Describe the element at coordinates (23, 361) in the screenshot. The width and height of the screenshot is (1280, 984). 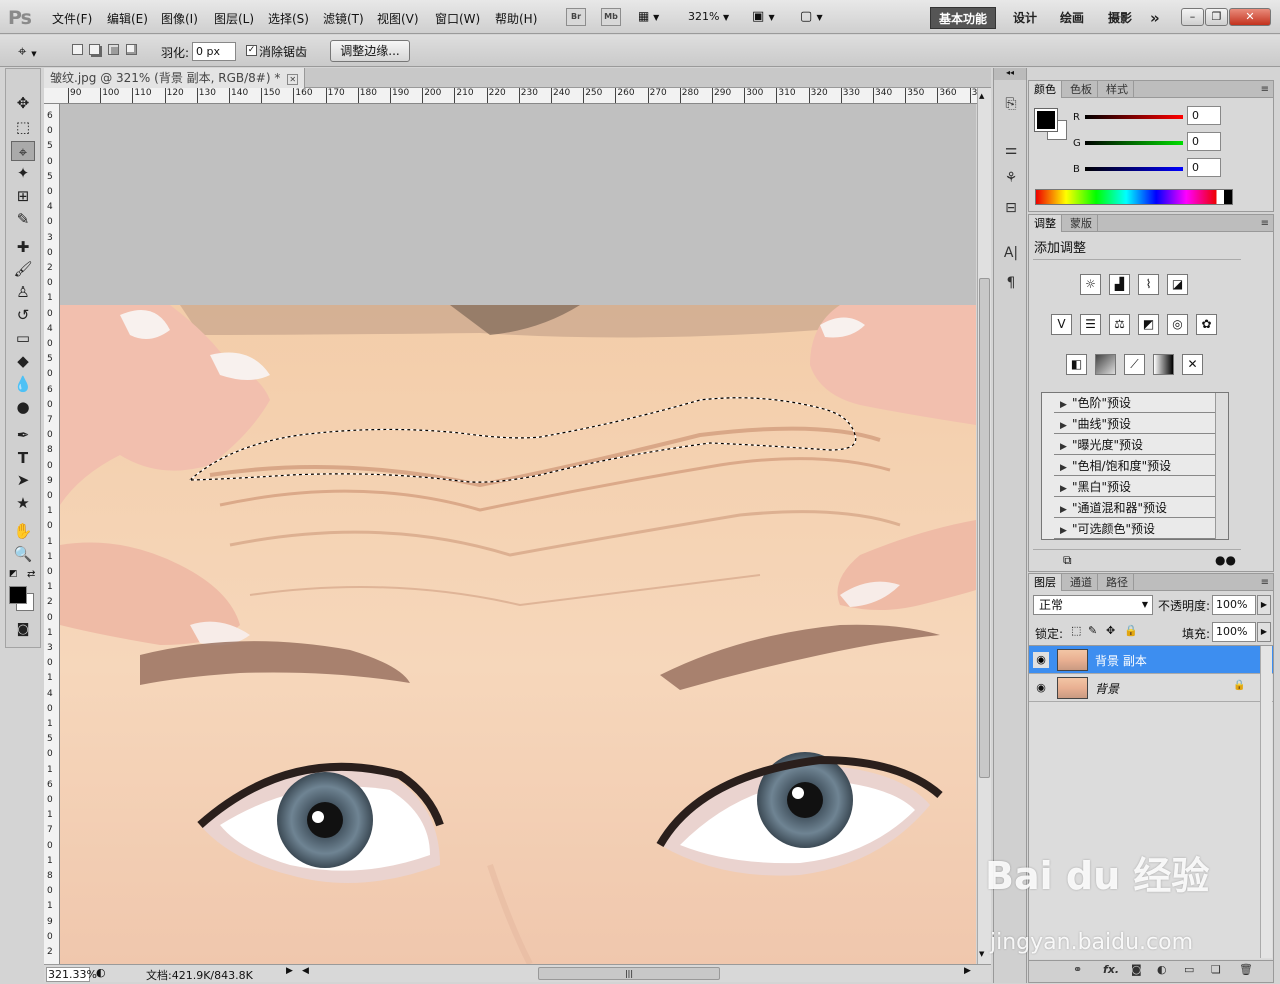
I see `paint-bucket-tool-icon: ◆` at that location.